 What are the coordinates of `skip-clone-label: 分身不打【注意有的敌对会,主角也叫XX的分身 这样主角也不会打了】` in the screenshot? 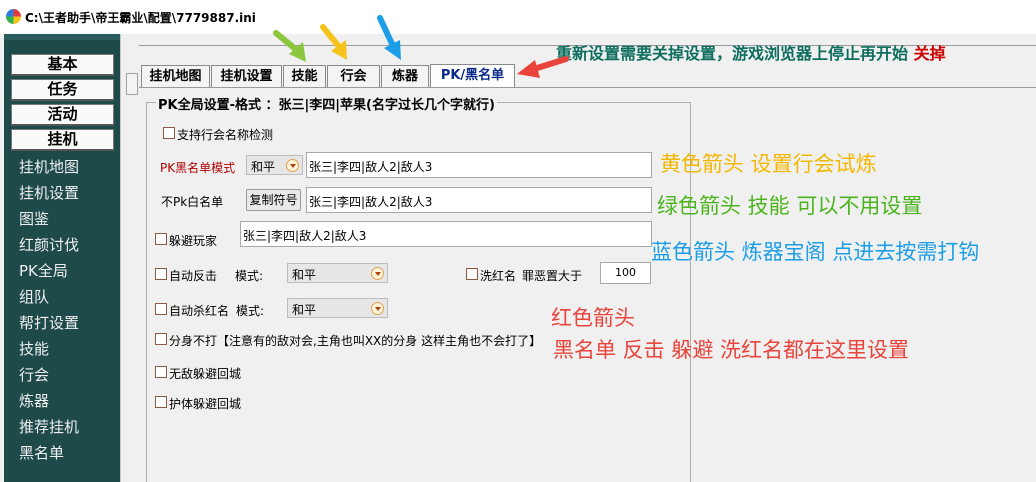 It's located at (355, 341).